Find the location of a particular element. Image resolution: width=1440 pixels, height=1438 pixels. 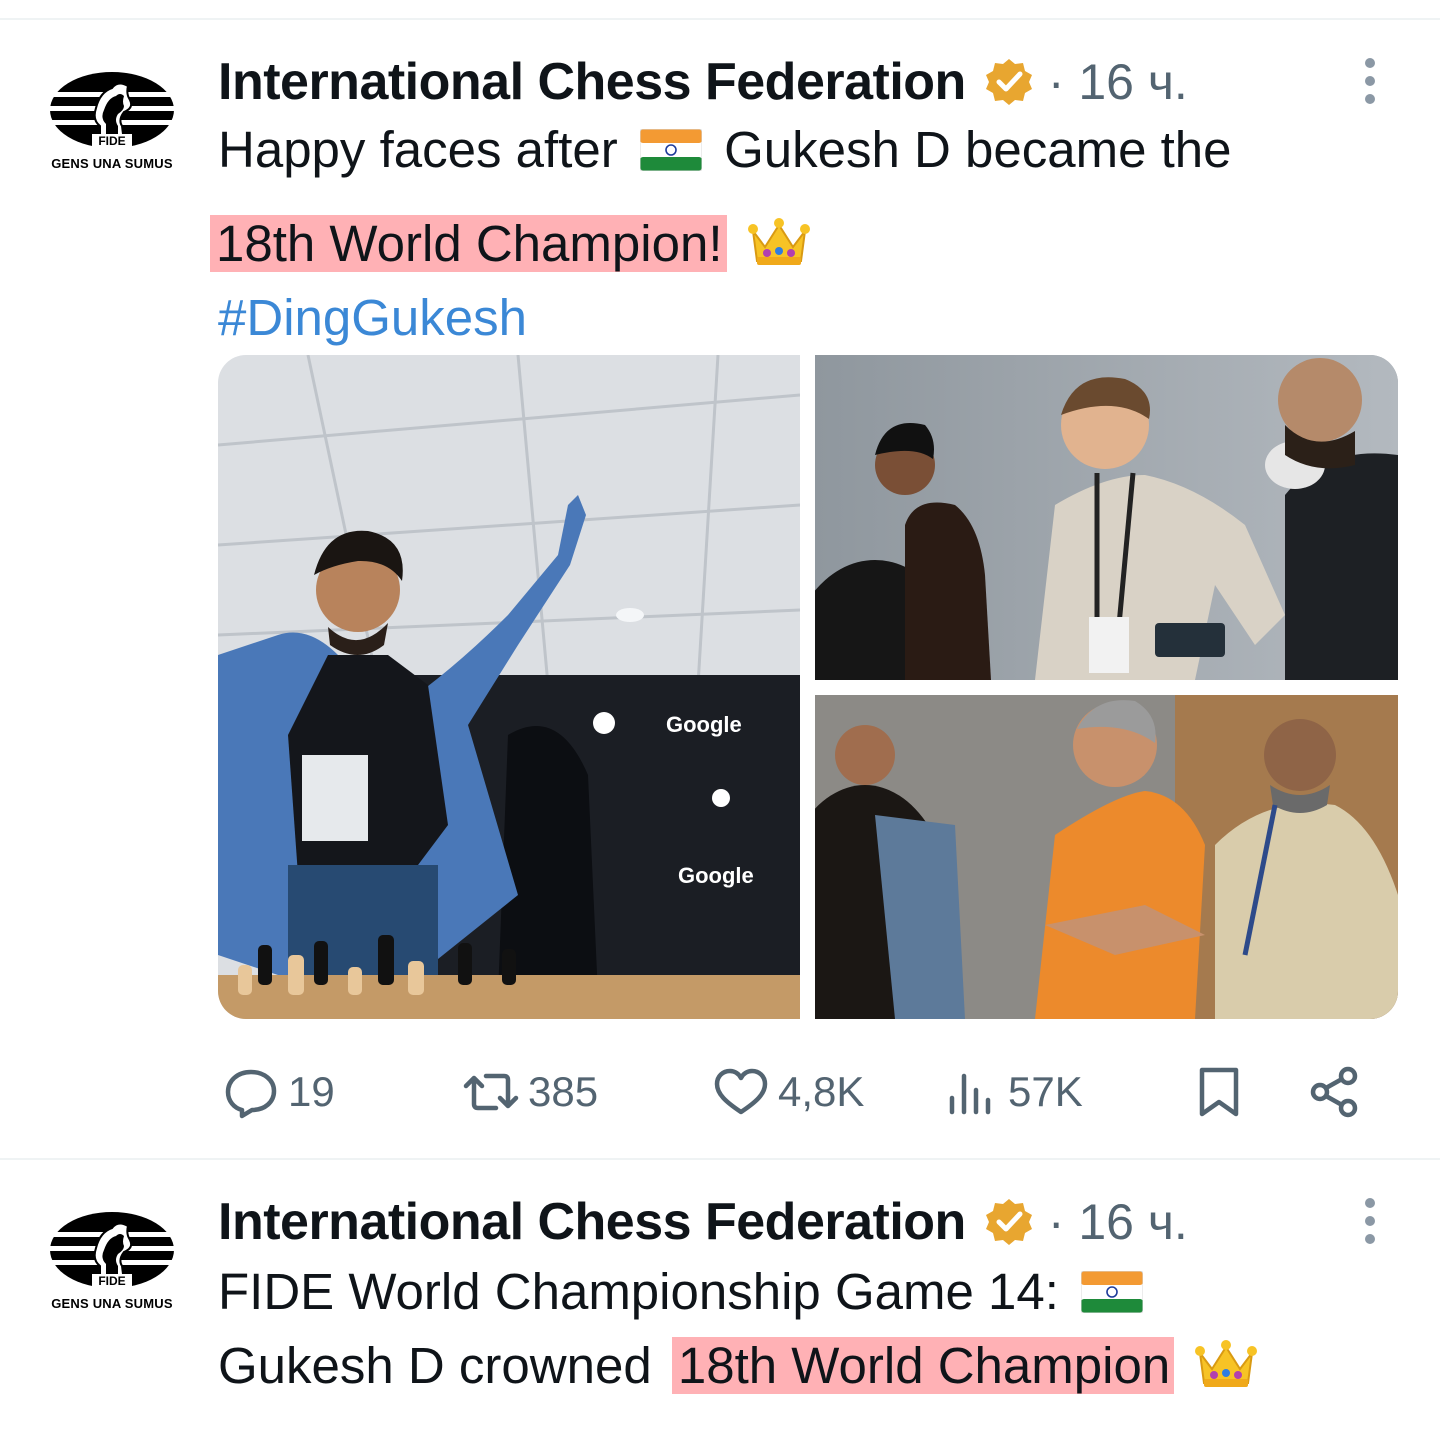

text-segment: Gukesh D became the is located at coordinates (978, 149).